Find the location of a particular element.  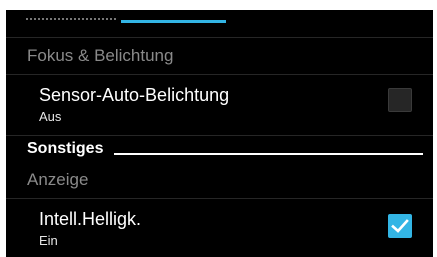

preference-title: Intell.Helligk. is located at coordinates (90, 219).